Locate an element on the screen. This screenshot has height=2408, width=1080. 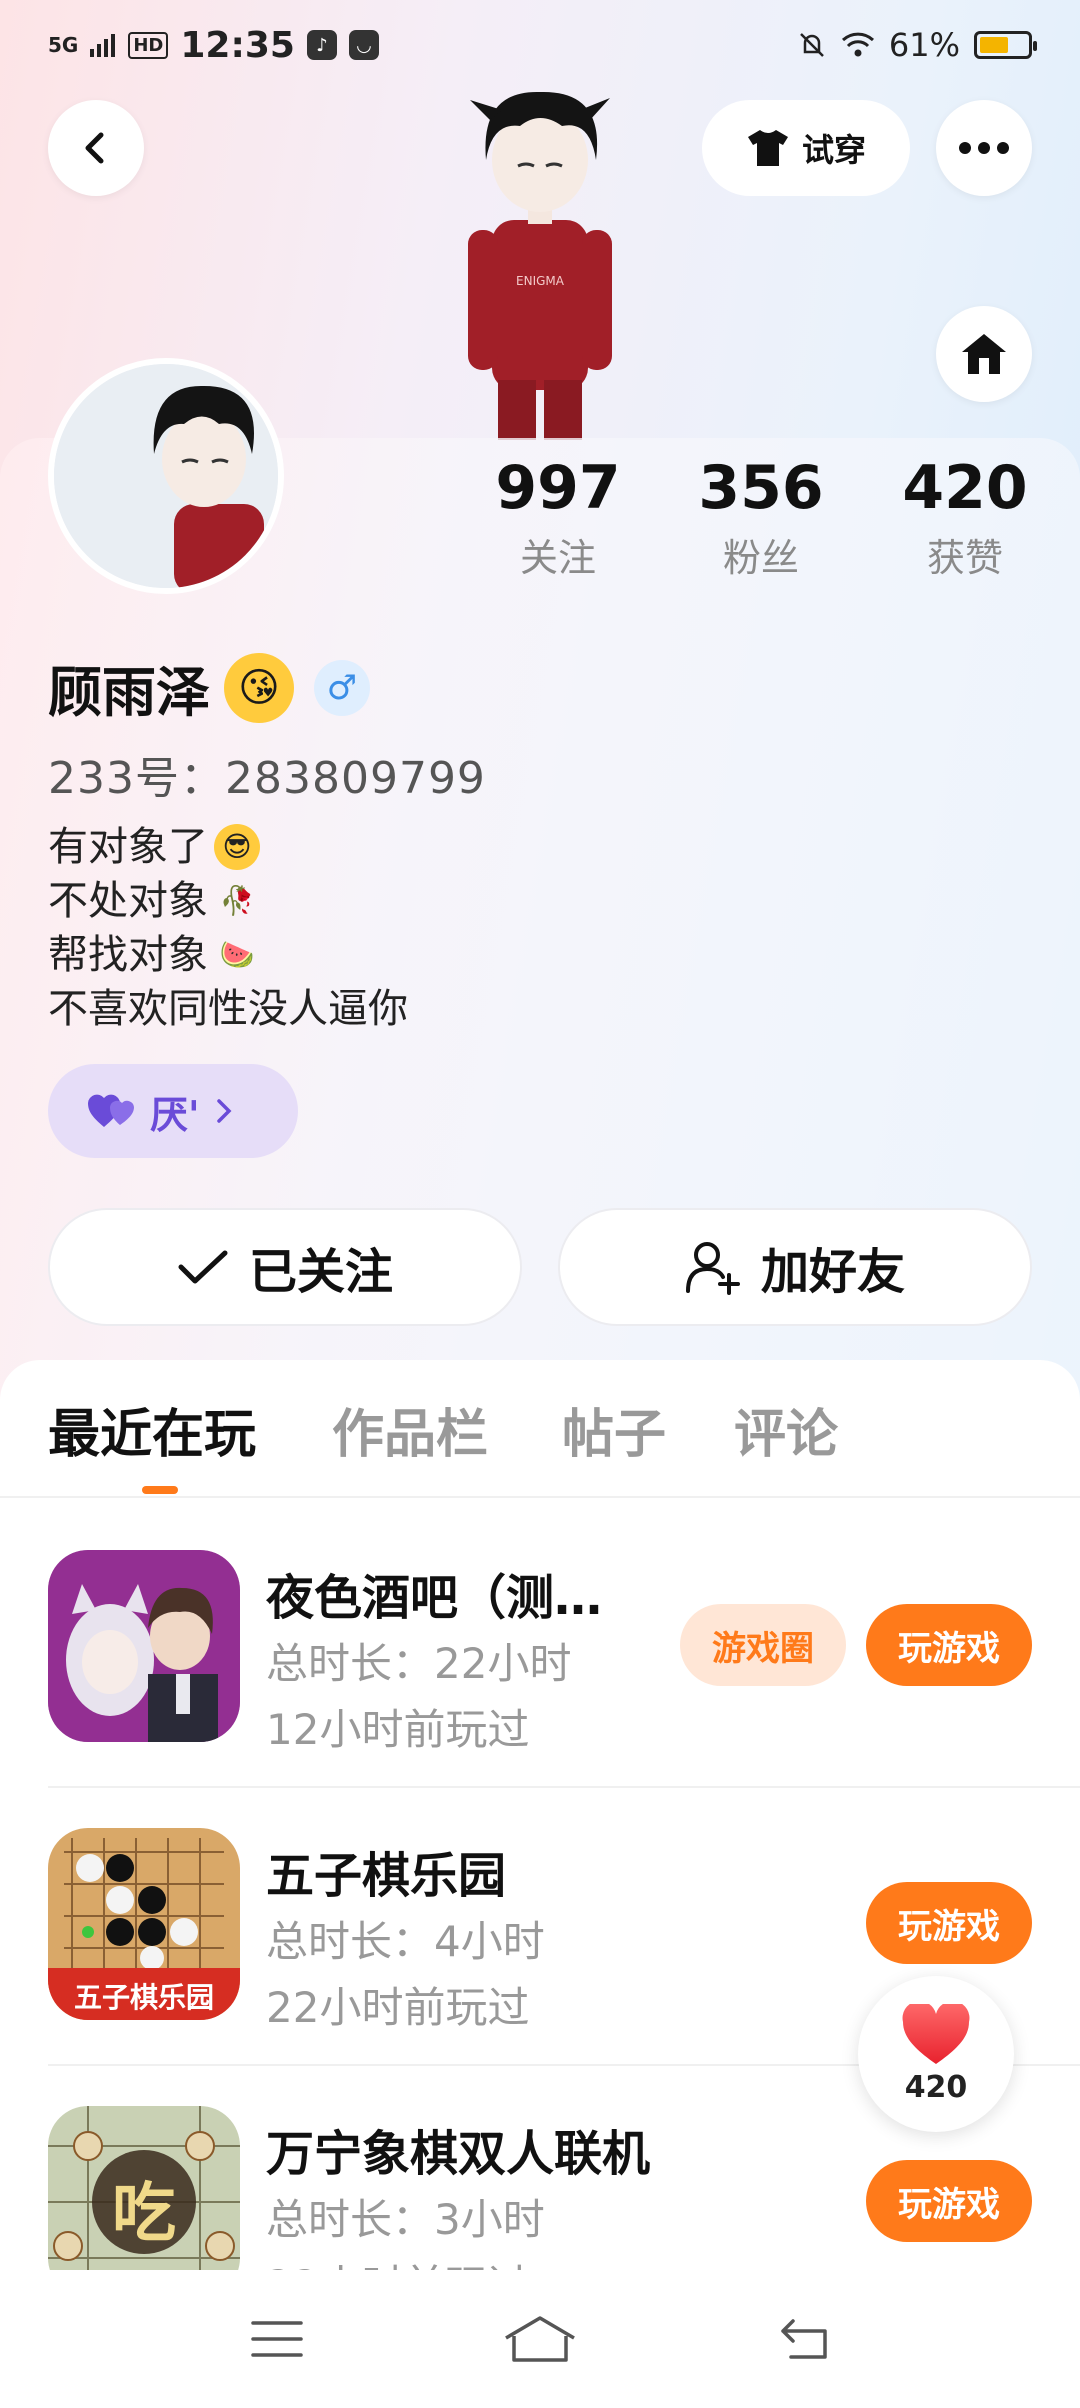
stat-likes: 420 获赞 is located at coordinates (965, 518).